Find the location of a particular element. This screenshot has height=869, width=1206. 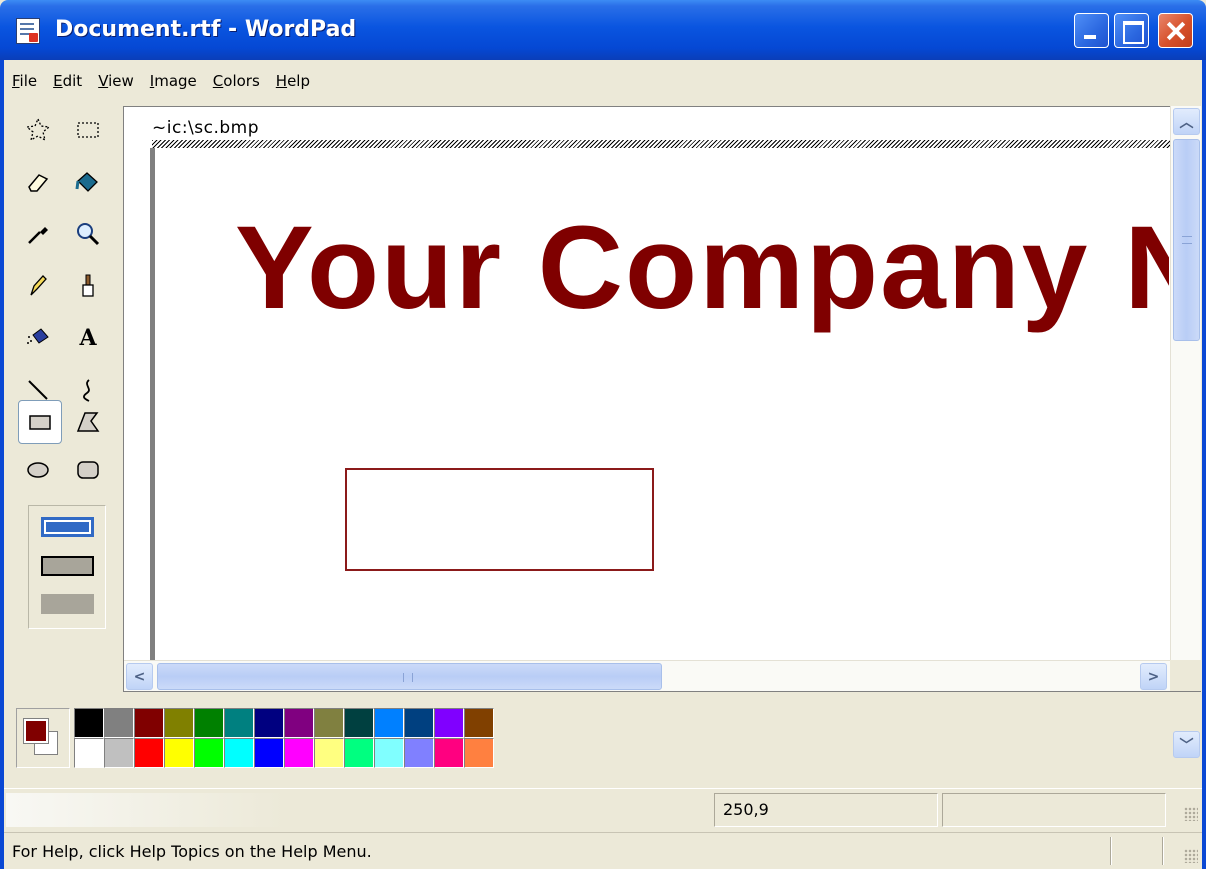

scroll-left-button: < is located at coordinates (139, 676).